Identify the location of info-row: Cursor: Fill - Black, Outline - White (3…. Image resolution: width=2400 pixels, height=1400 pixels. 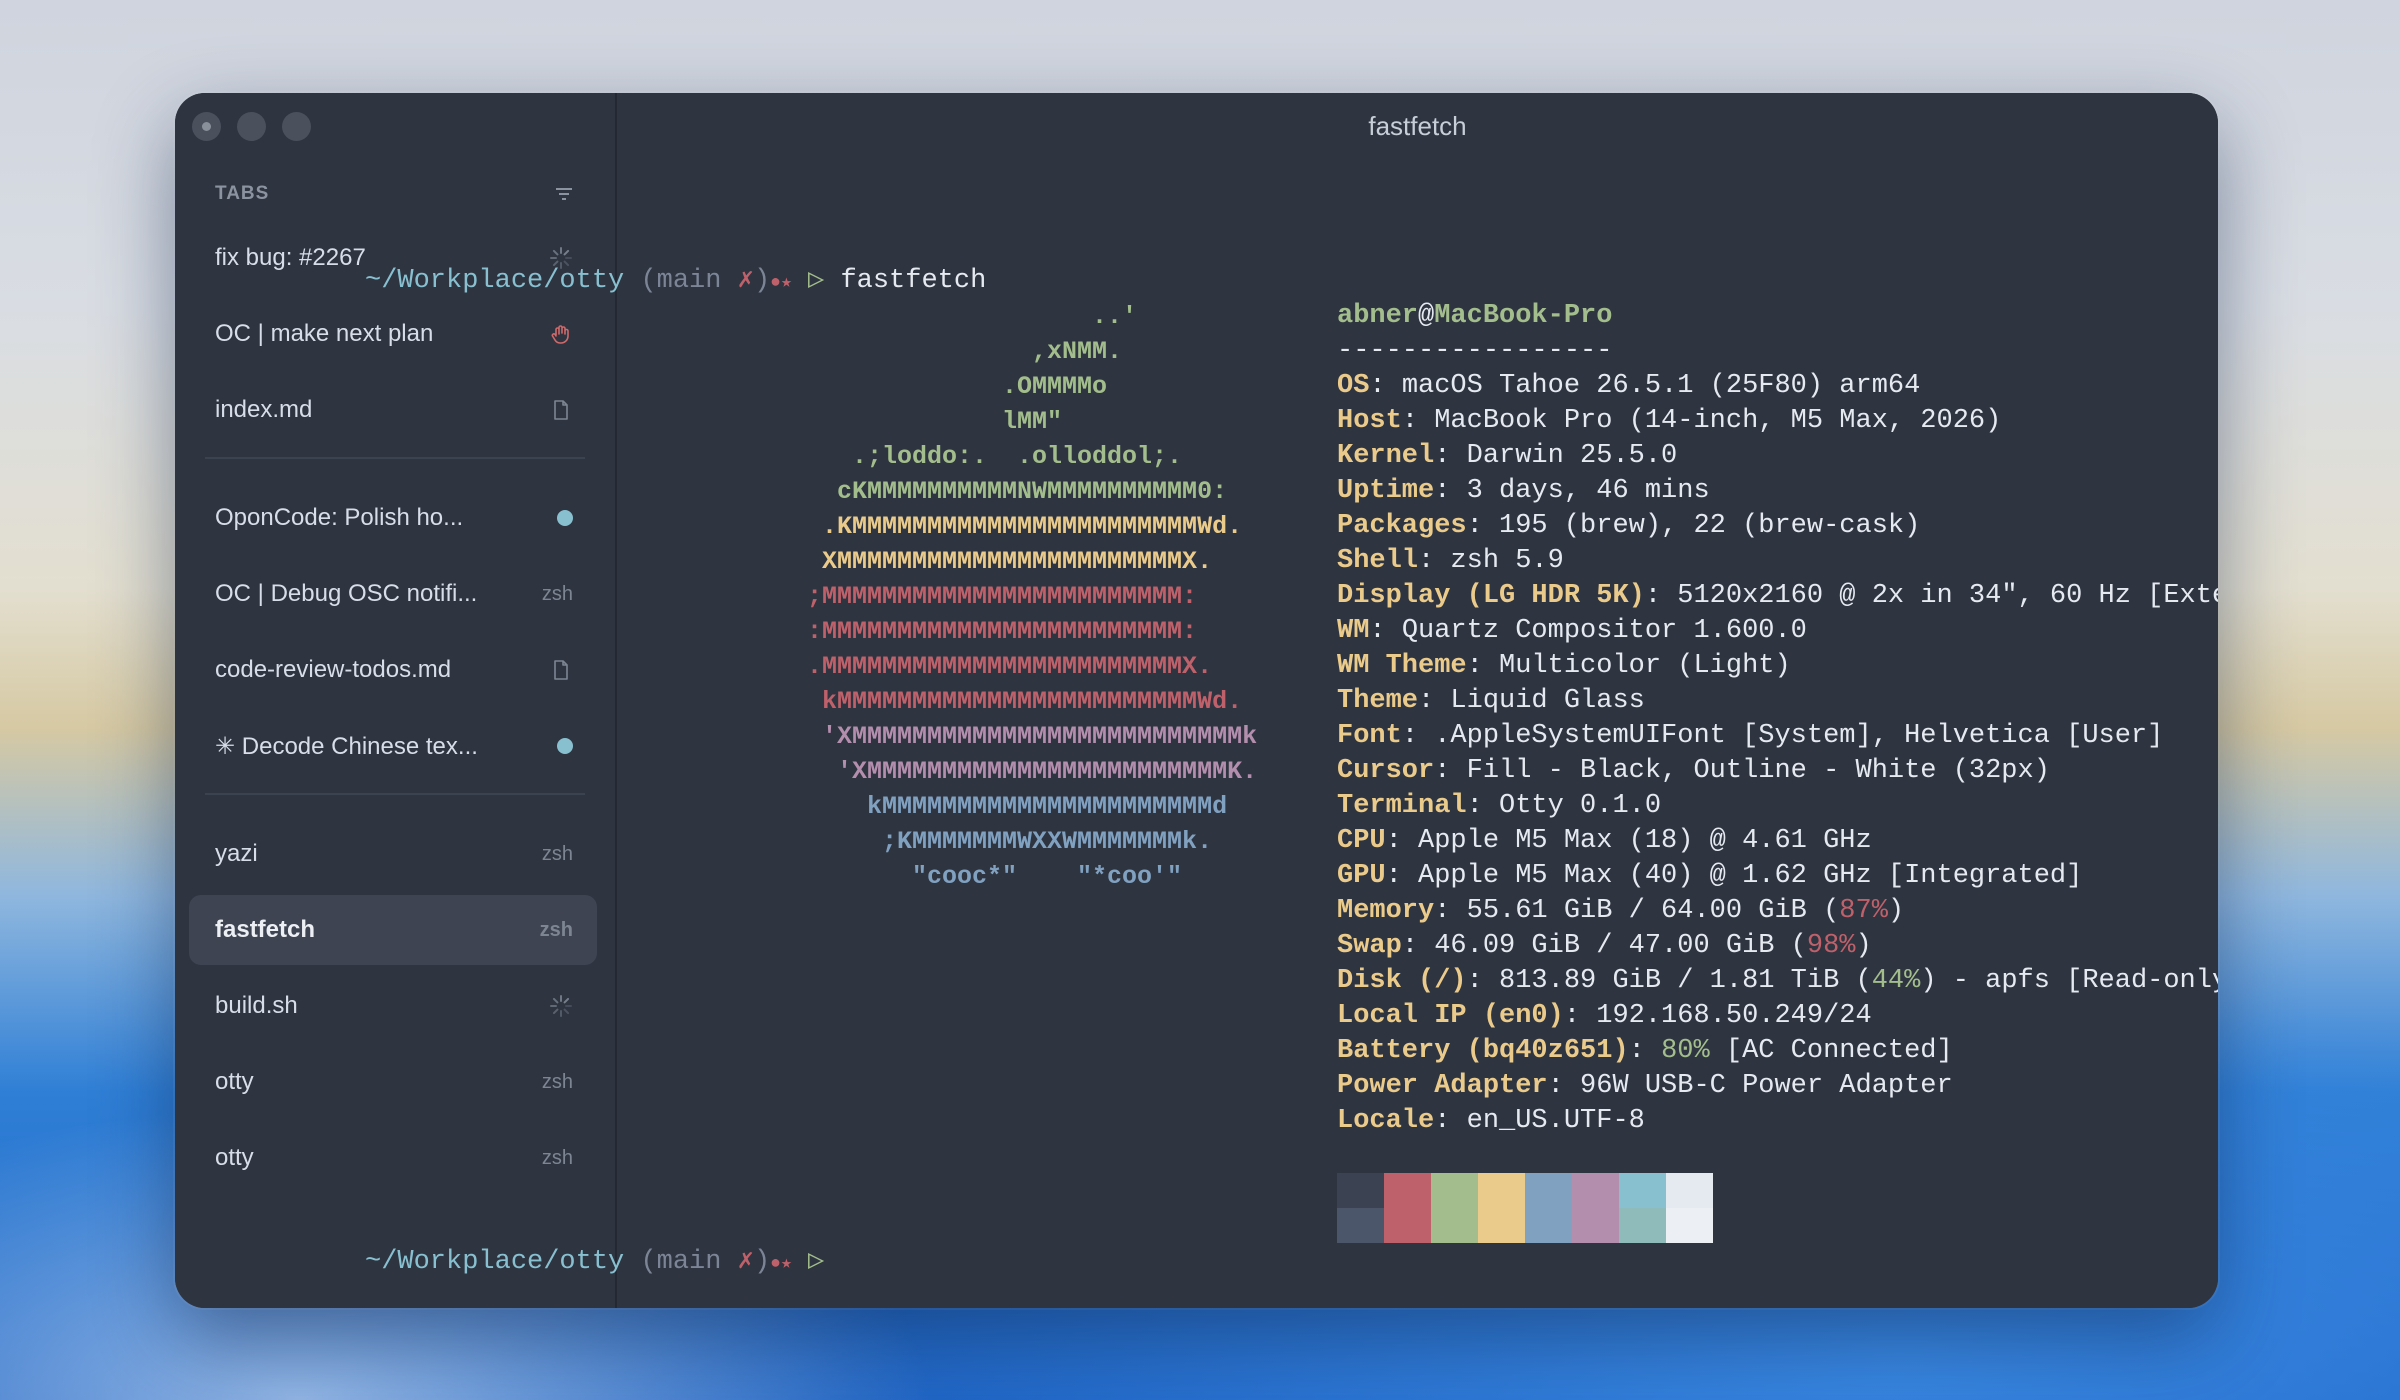
(1693, 771).